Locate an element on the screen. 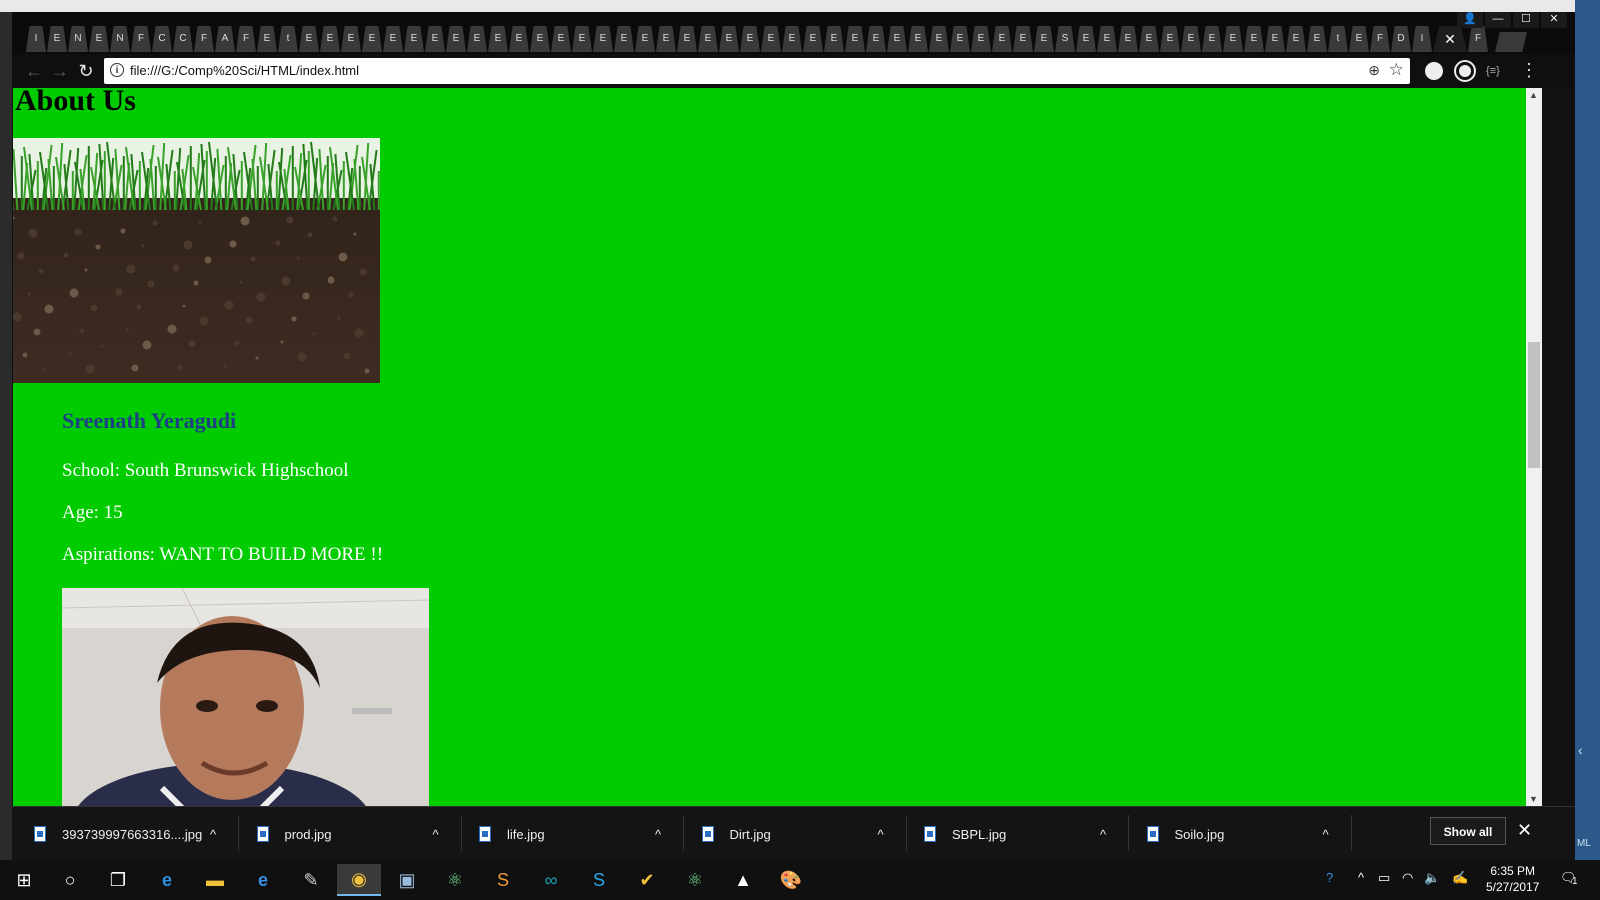 This screenshot has height=900, width=1600. help-icon: ? is located at coordinates (1329, 877).